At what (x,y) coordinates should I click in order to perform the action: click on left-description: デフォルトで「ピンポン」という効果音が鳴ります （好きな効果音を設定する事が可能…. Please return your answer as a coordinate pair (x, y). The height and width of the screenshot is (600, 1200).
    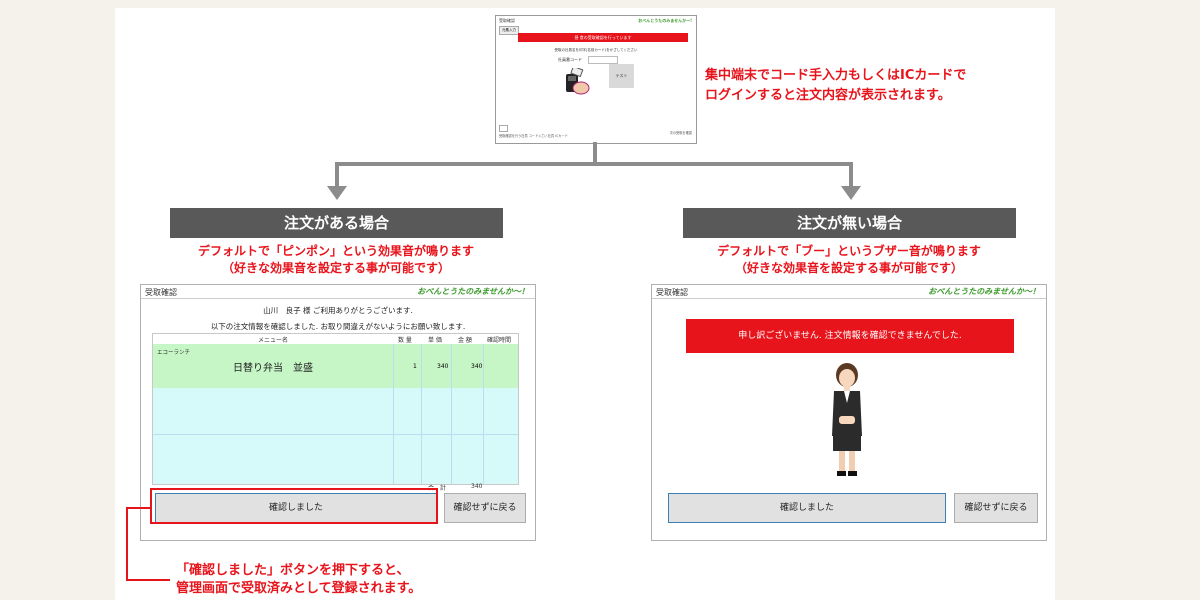
    Looking at the image, I should click on (336, 260).